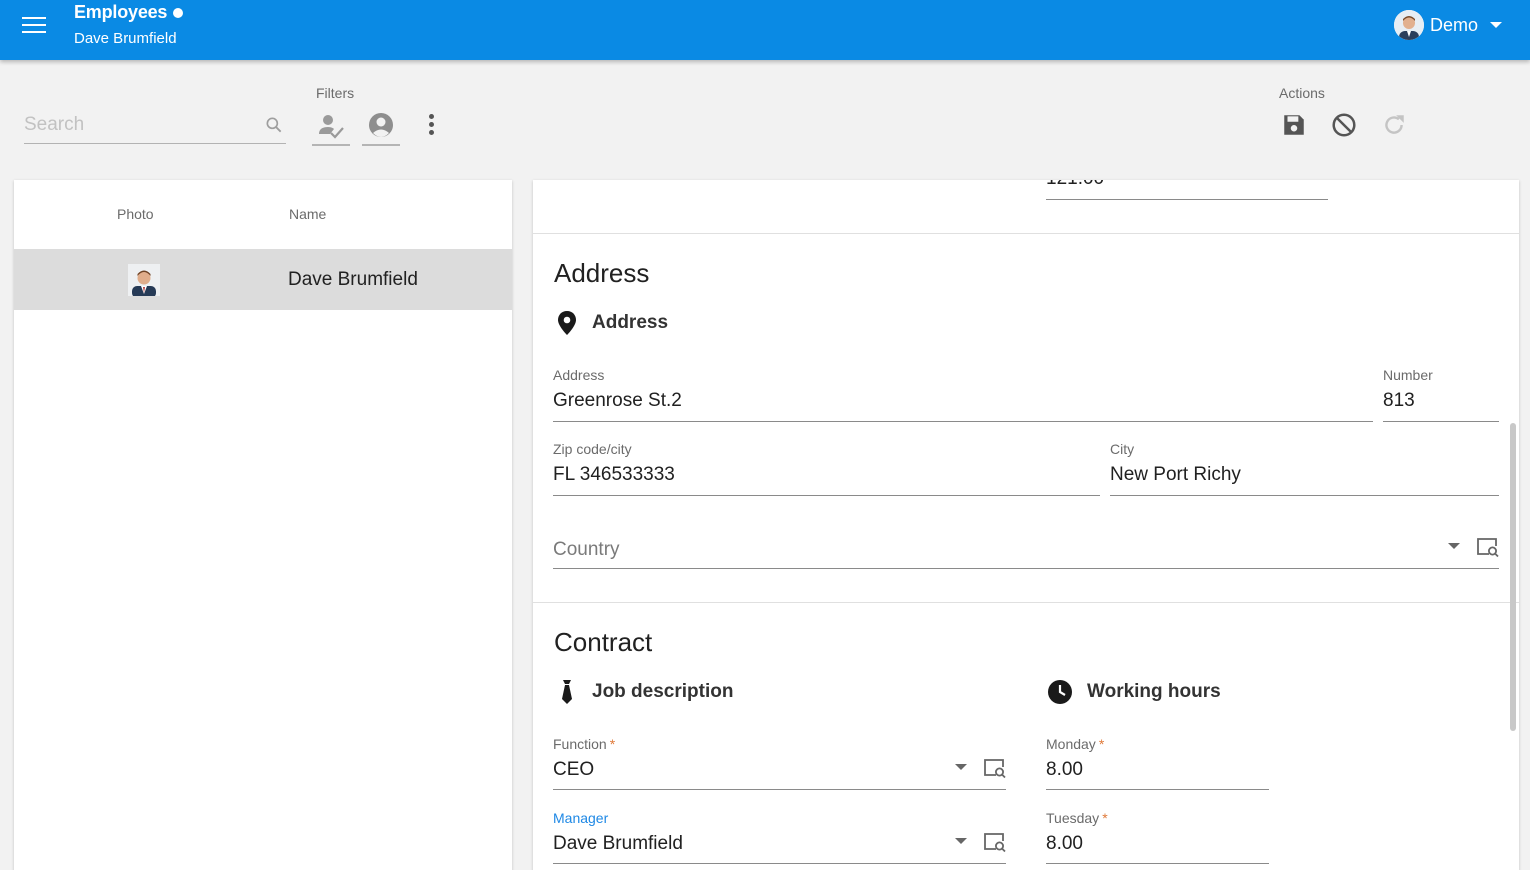 The height and width of the screenshot is (870, 1530). What do you see at coordinates (335, 93) in the screenshot?
I see `filters-label: Filters` at bounding box center [335, 93].